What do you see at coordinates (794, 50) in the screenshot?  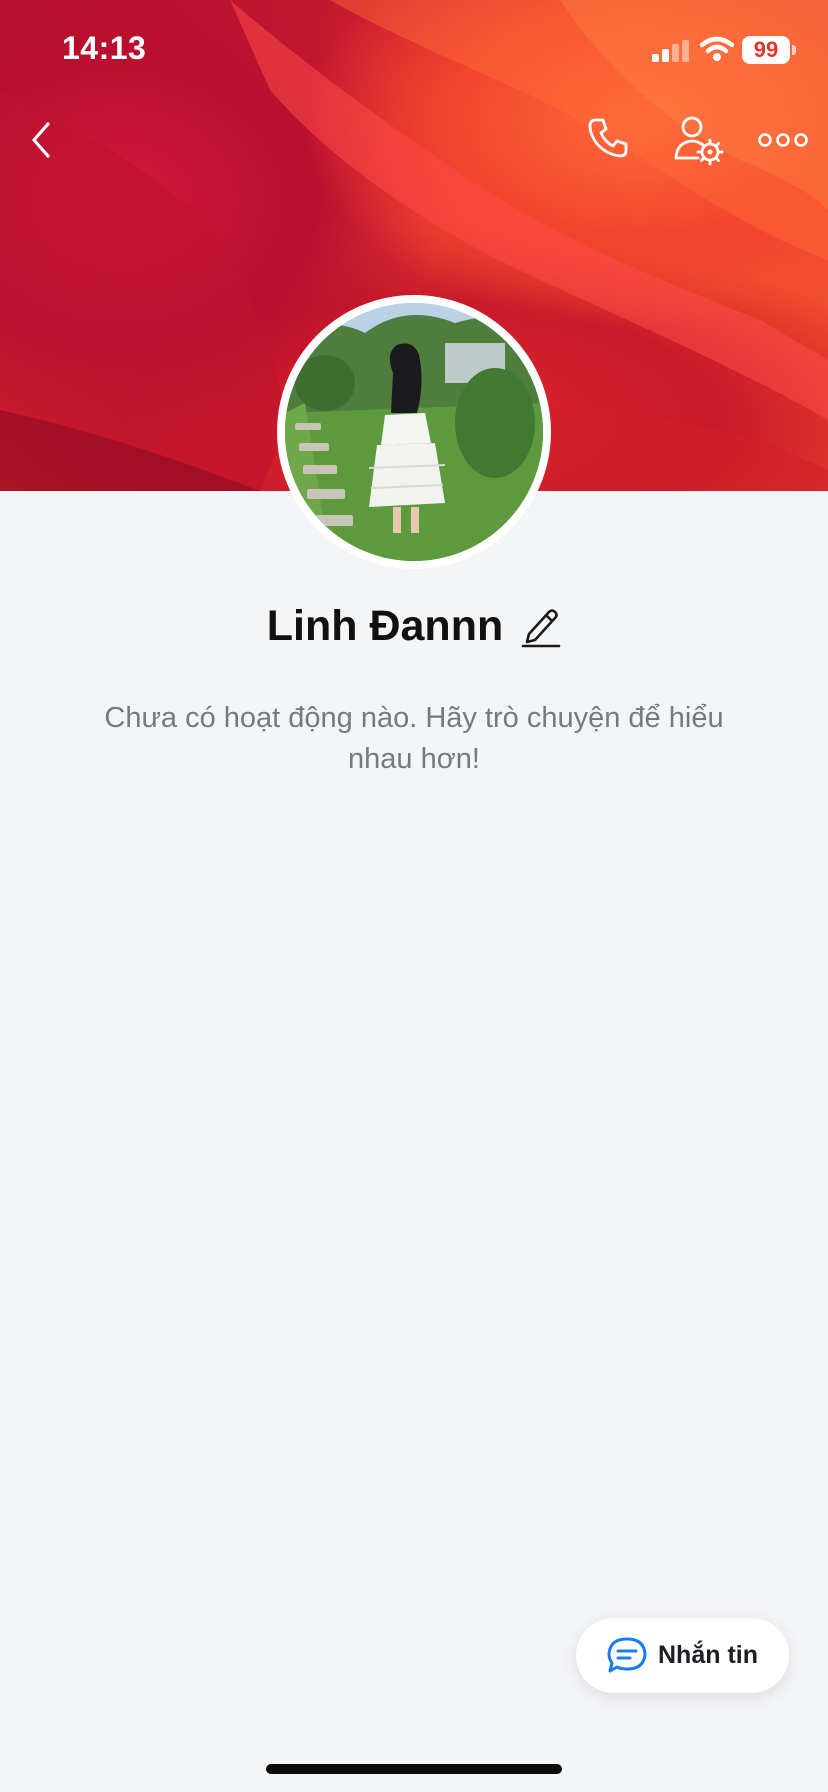 I see `battery-tip` at bounding box center [794, 50].